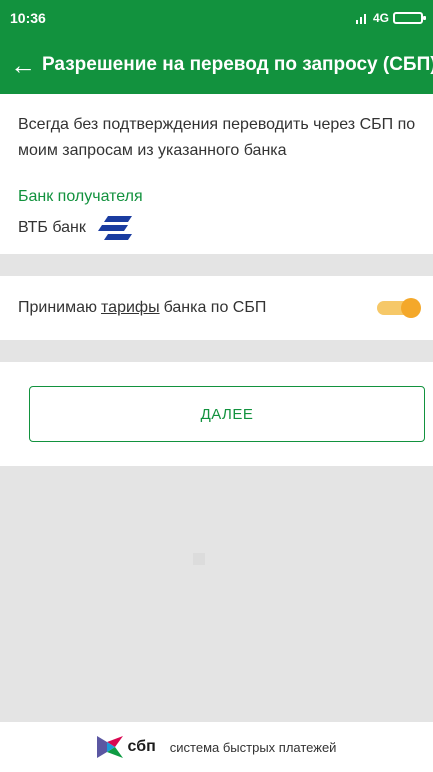 The height and width of the screenshot is (772, 433). I want to click on recipient-bank-label: Банк получателя, so click(80, 196).